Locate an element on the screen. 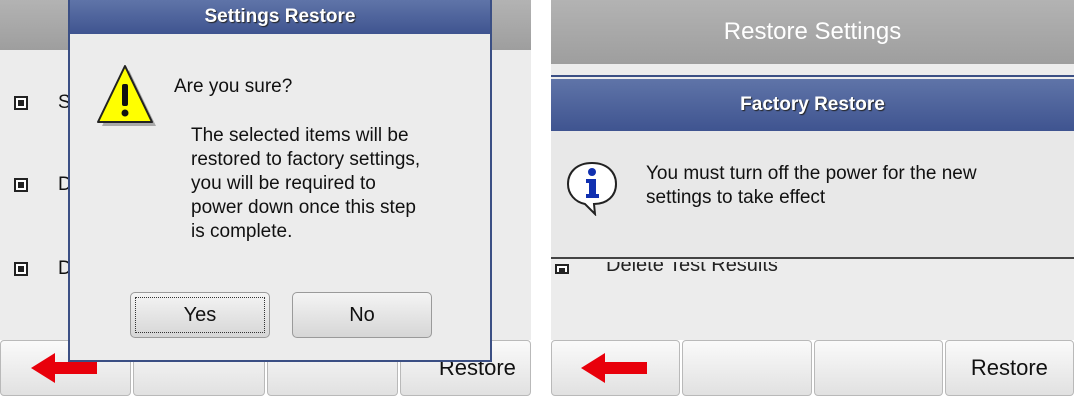 The image size is (1074, 396). dialog-message-line: power down once this step is located at coordinates (303, 207).